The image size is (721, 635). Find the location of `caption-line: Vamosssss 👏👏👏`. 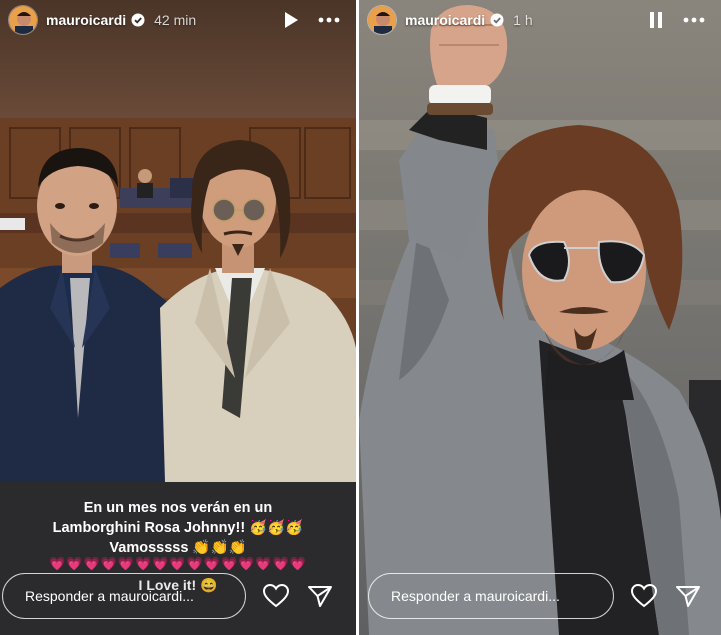

caption-line: Vamosssss 👏👏👏 is located at coordinates (178, 548).